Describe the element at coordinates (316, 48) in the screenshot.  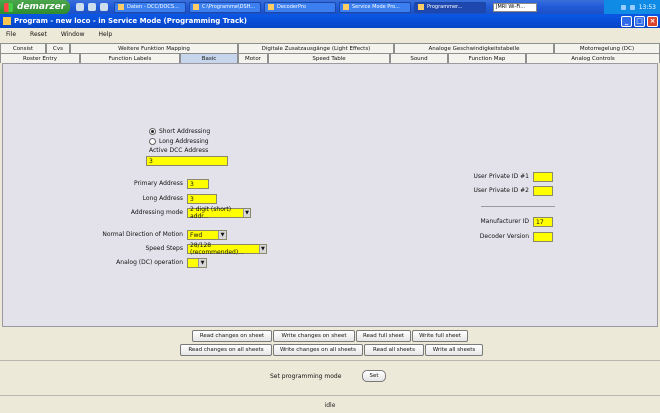
I see `tab-light-effects: Digitale Zusatzausgänge (Light Effects)` at that location.